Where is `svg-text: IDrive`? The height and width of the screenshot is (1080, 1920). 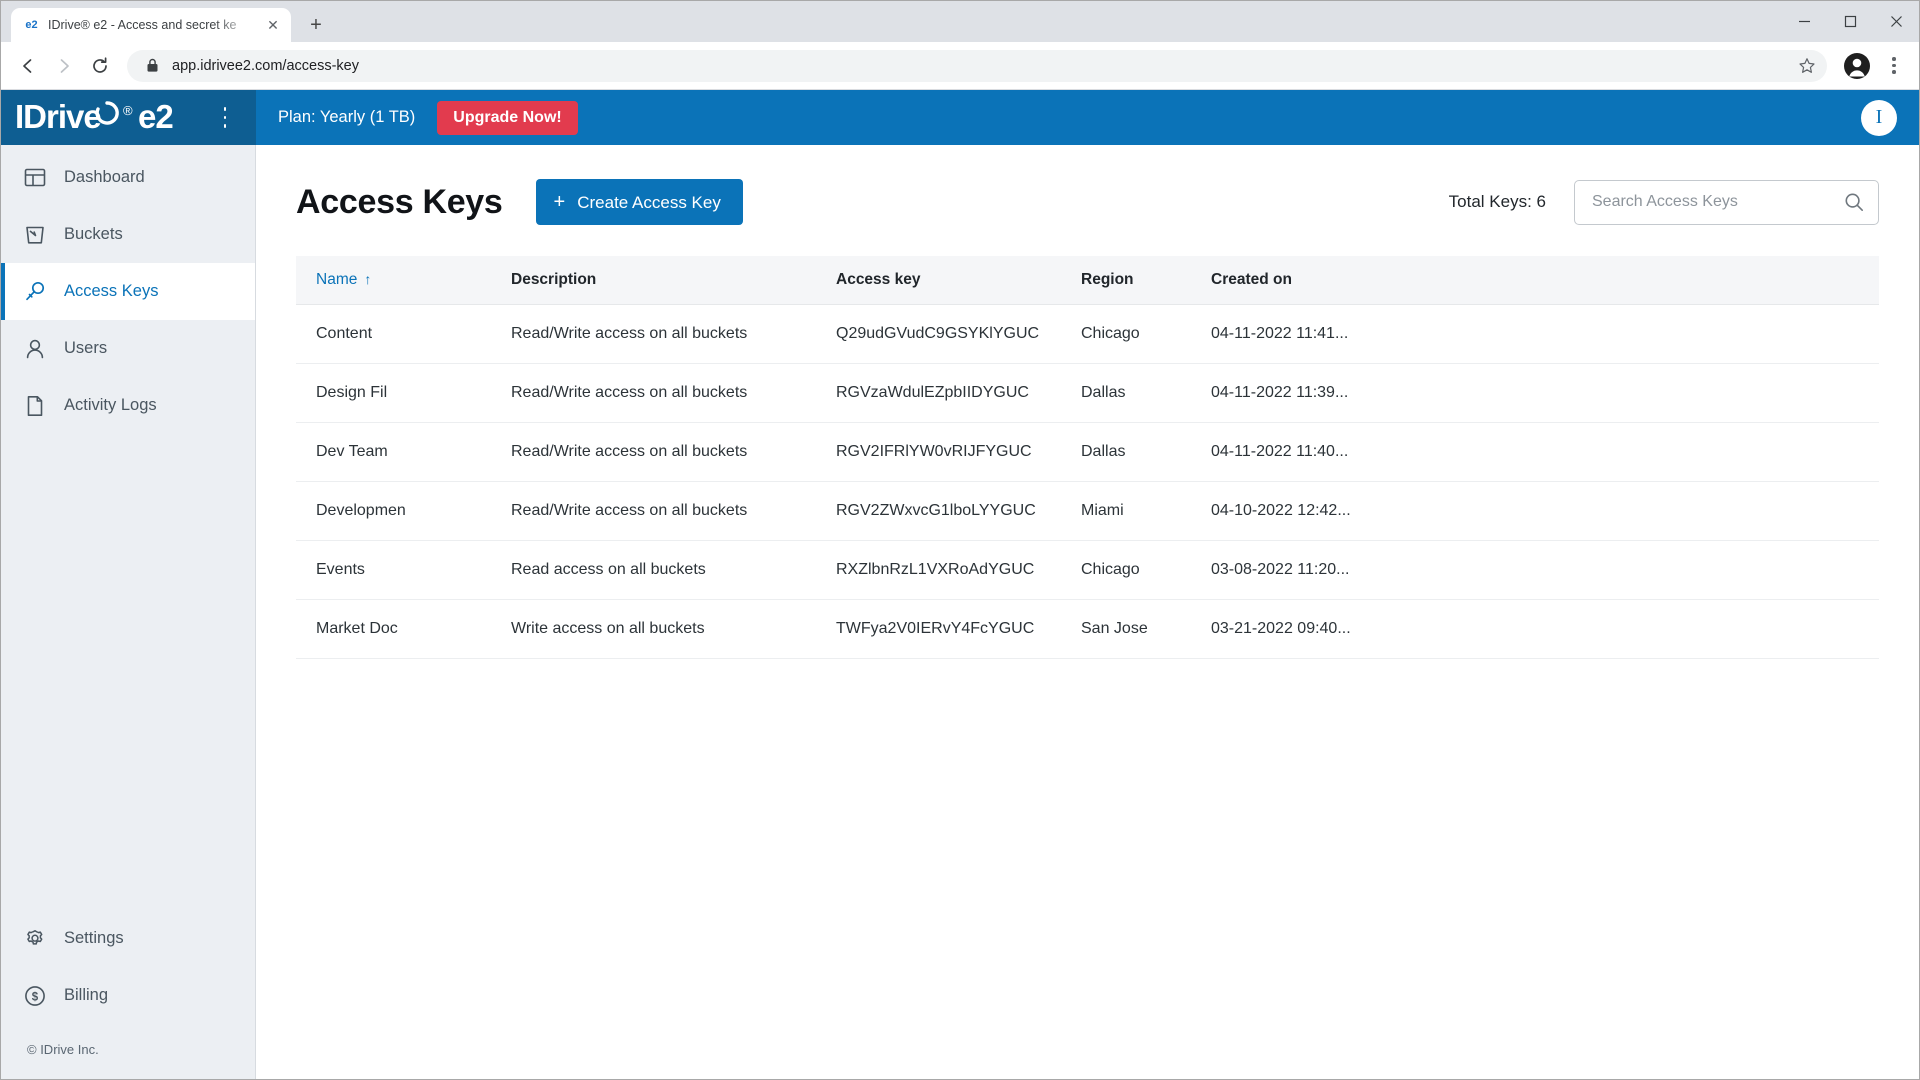
svg-text: IDrive is located at coordinates (58, 116).